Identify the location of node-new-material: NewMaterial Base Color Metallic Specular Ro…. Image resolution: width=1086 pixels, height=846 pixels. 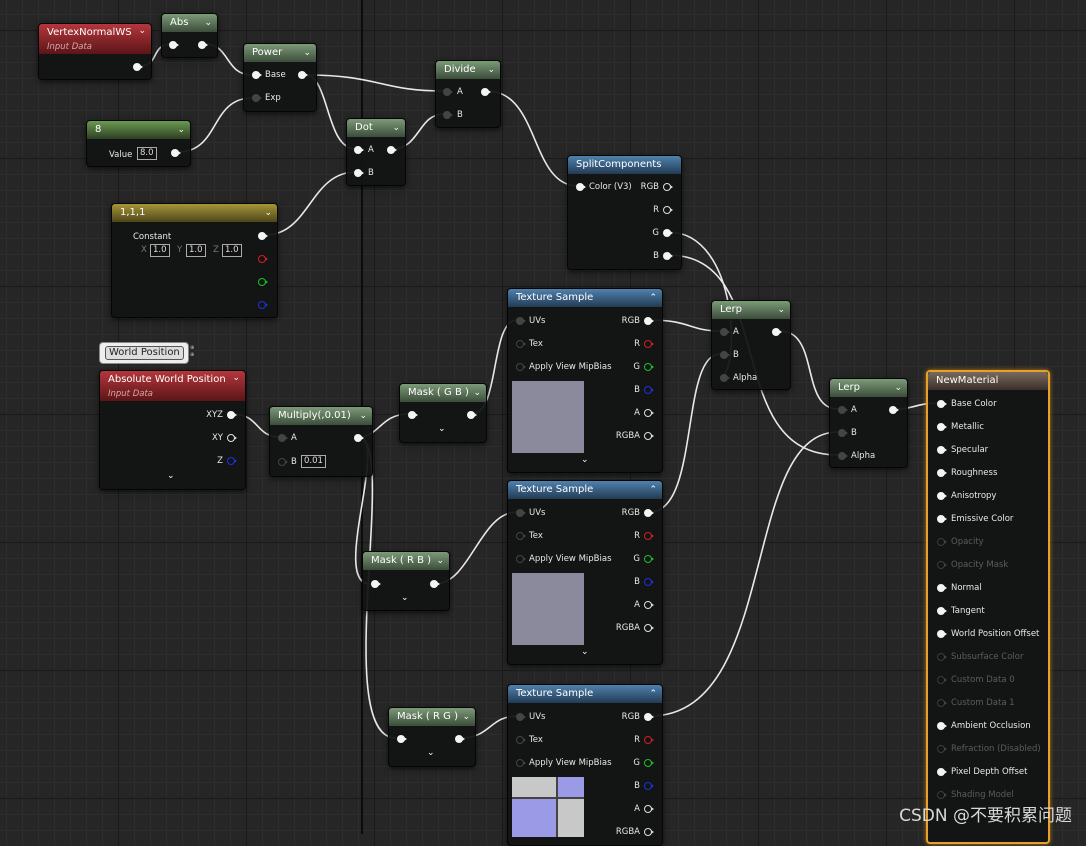
(988, 607).